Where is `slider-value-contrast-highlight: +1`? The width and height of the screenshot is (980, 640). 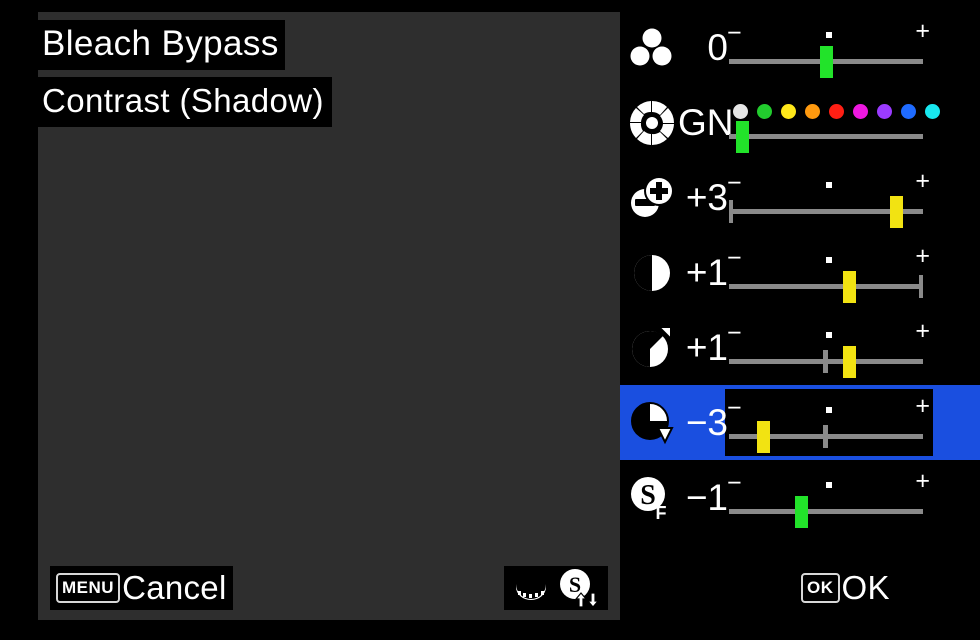
slider-value-contrast-highlight: +1 is located at coordinates (706, 347).